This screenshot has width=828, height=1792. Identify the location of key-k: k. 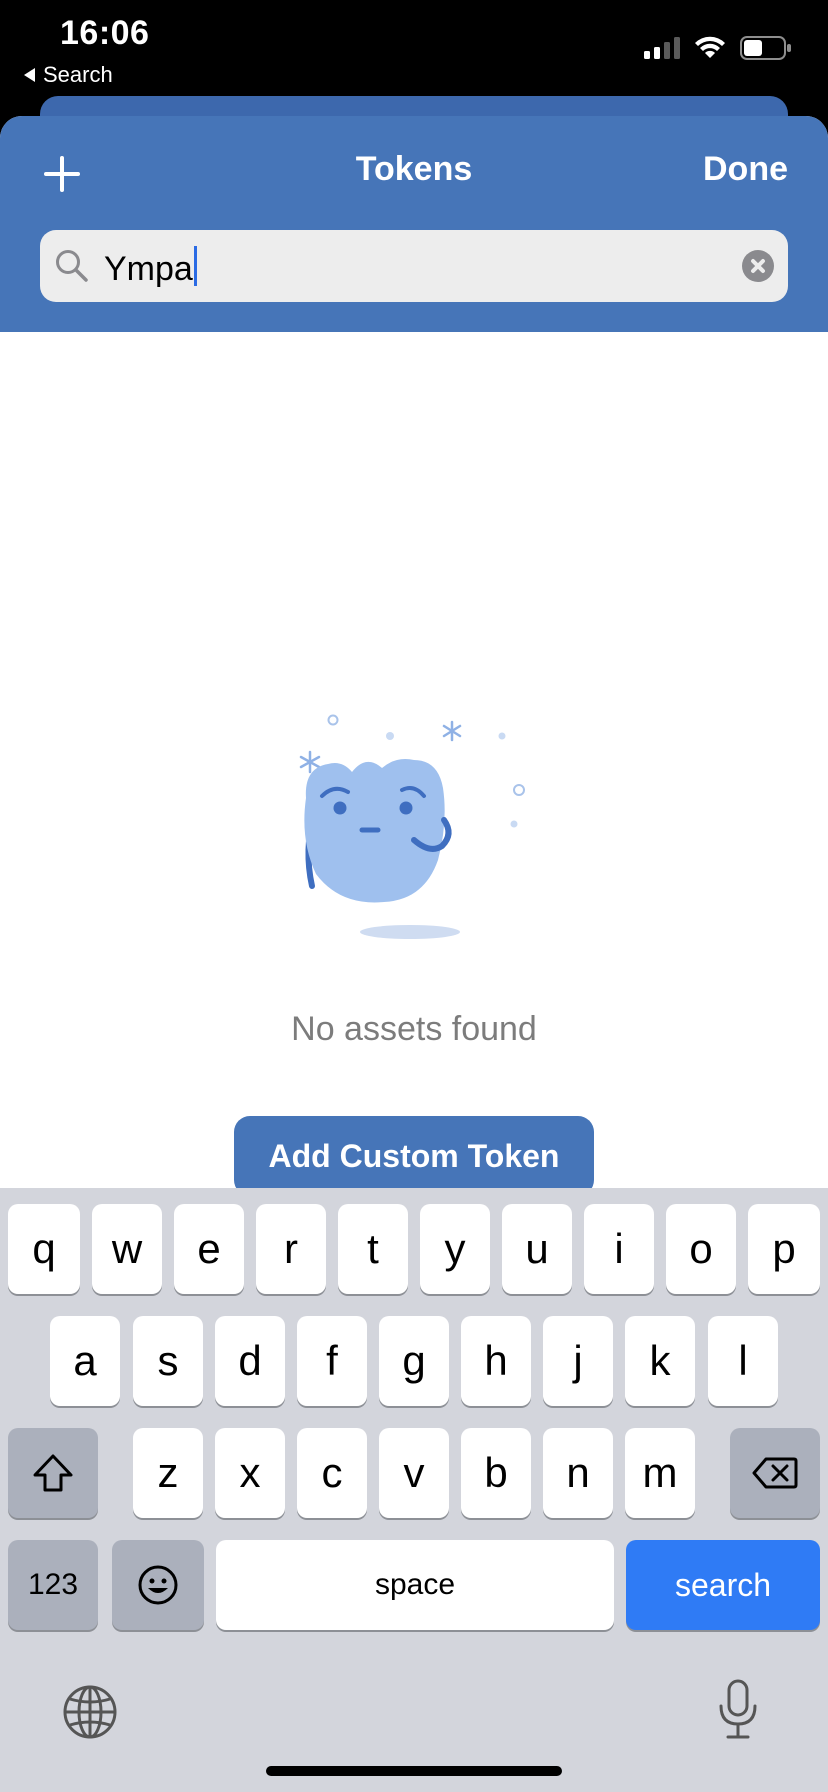
(660, 1361).